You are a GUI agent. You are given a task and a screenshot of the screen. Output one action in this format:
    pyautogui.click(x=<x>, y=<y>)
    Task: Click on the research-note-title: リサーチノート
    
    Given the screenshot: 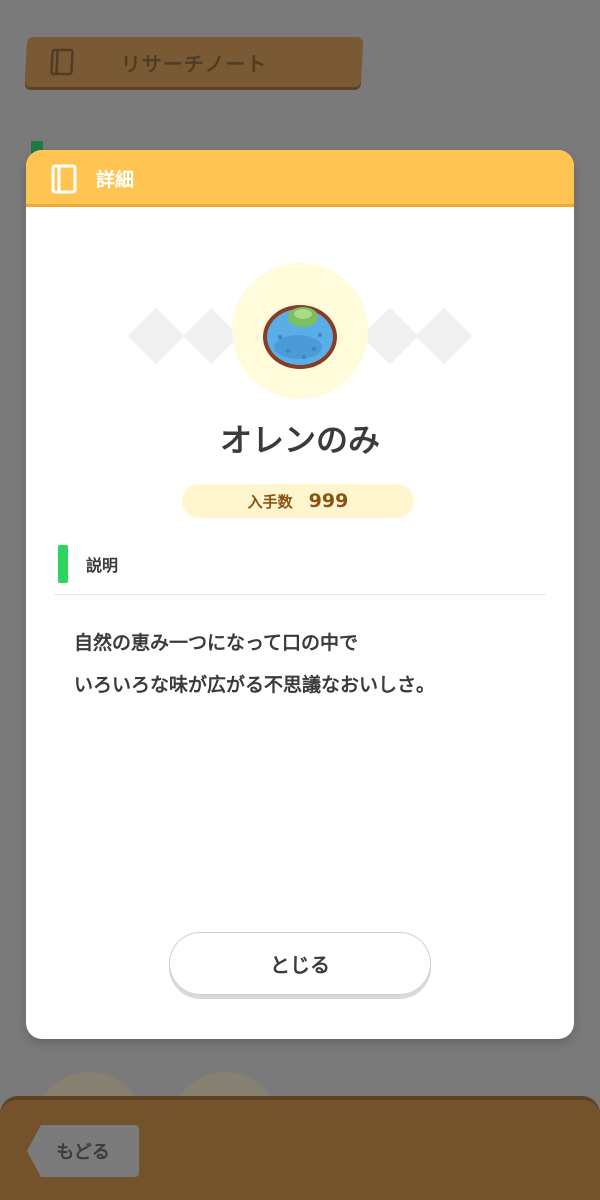 What is the action you would take?
    pyautogui.click(x=194, y=63)
    